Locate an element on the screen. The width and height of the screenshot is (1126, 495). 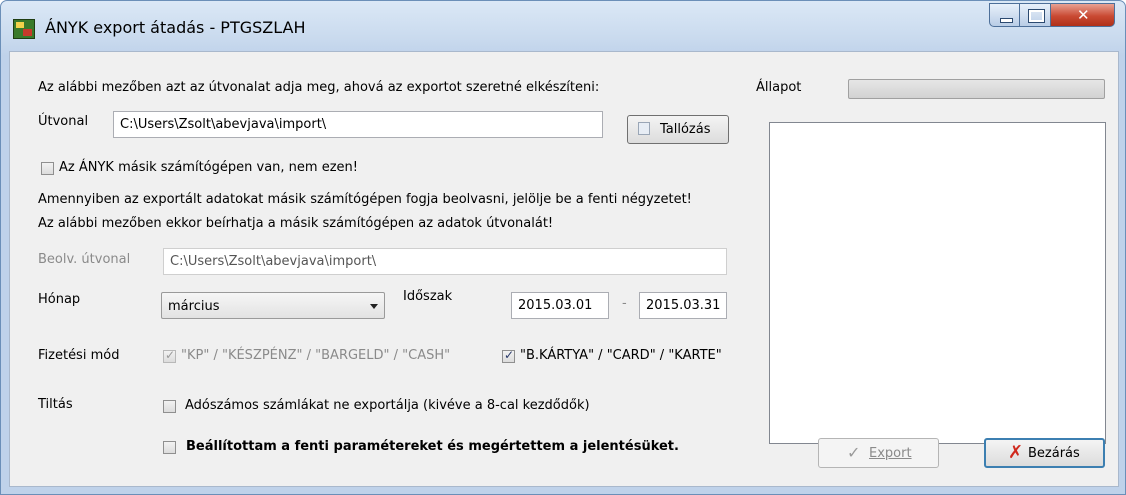
maximize-icon is located at coordinates (1036, 16).